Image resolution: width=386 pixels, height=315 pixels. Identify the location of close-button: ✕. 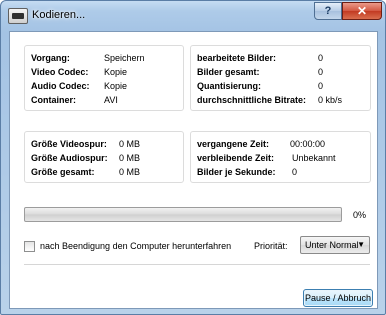
(362, 11).